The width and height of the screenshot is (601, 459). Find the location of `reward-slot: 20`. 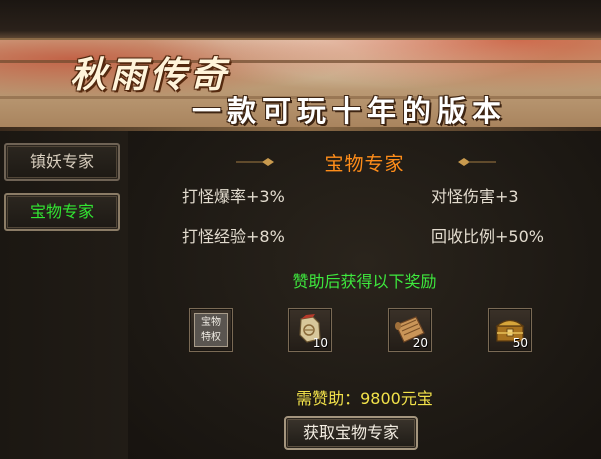

reward-slot: 20 is located at coordinates (410, 330).